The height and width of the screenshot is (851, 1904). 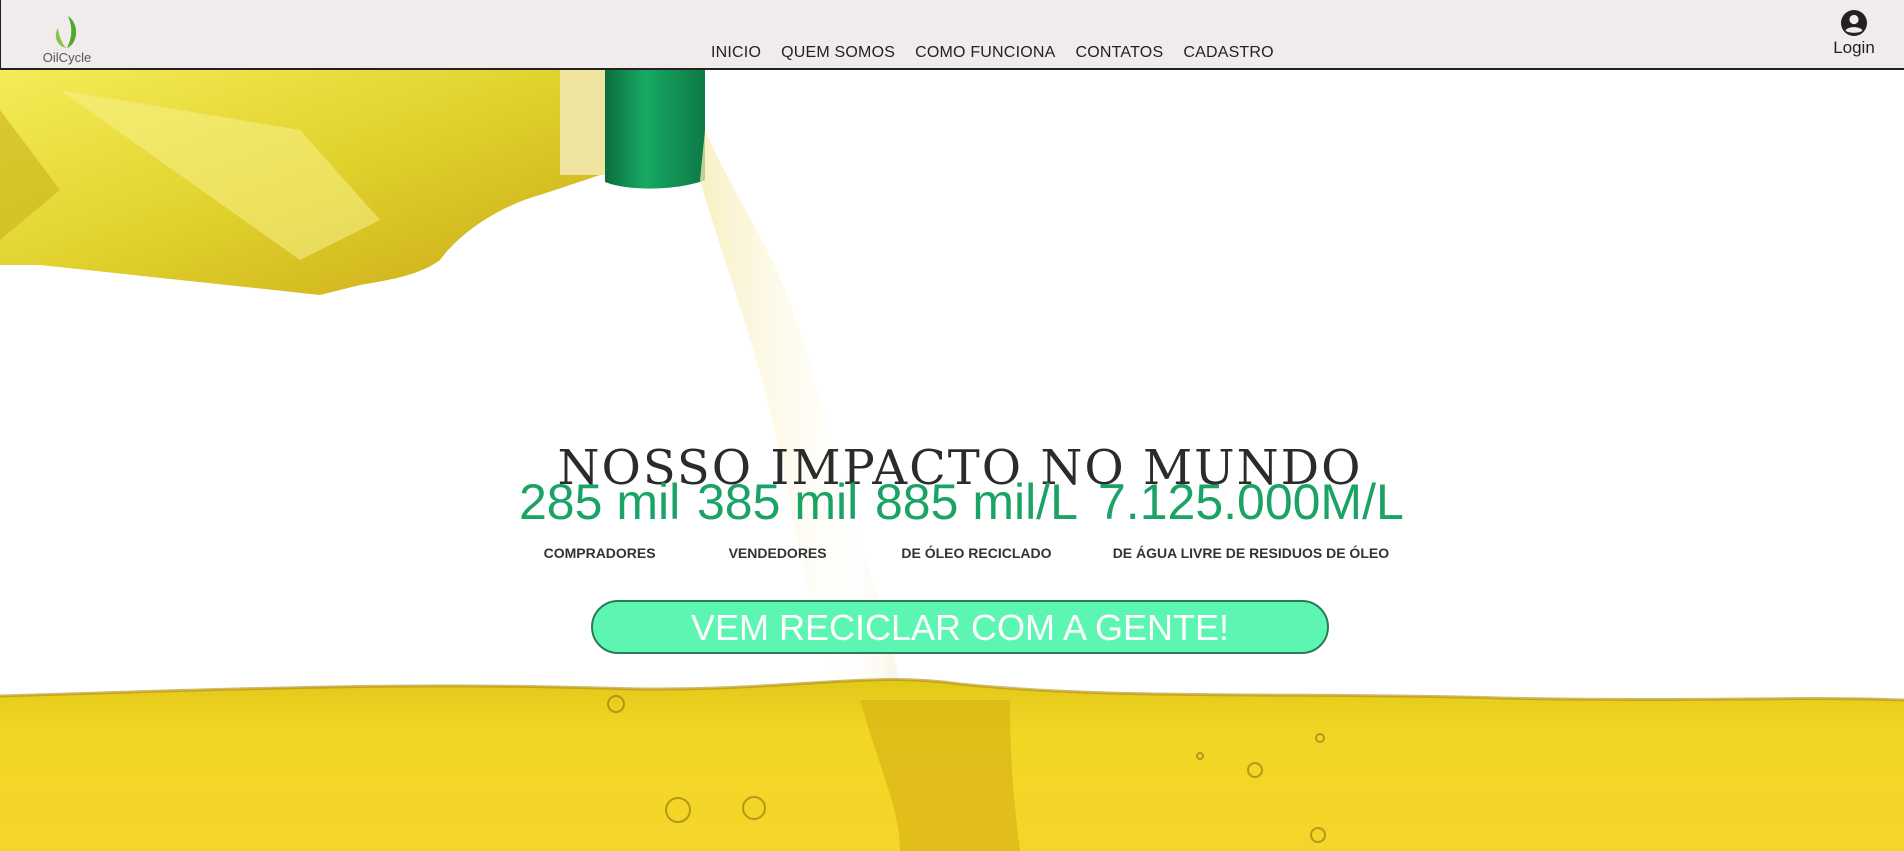 I want to click on stat-oleo-reciclado: 885 mil/L DE ÓLEO RECICLADO, so click(x=976, y=517).